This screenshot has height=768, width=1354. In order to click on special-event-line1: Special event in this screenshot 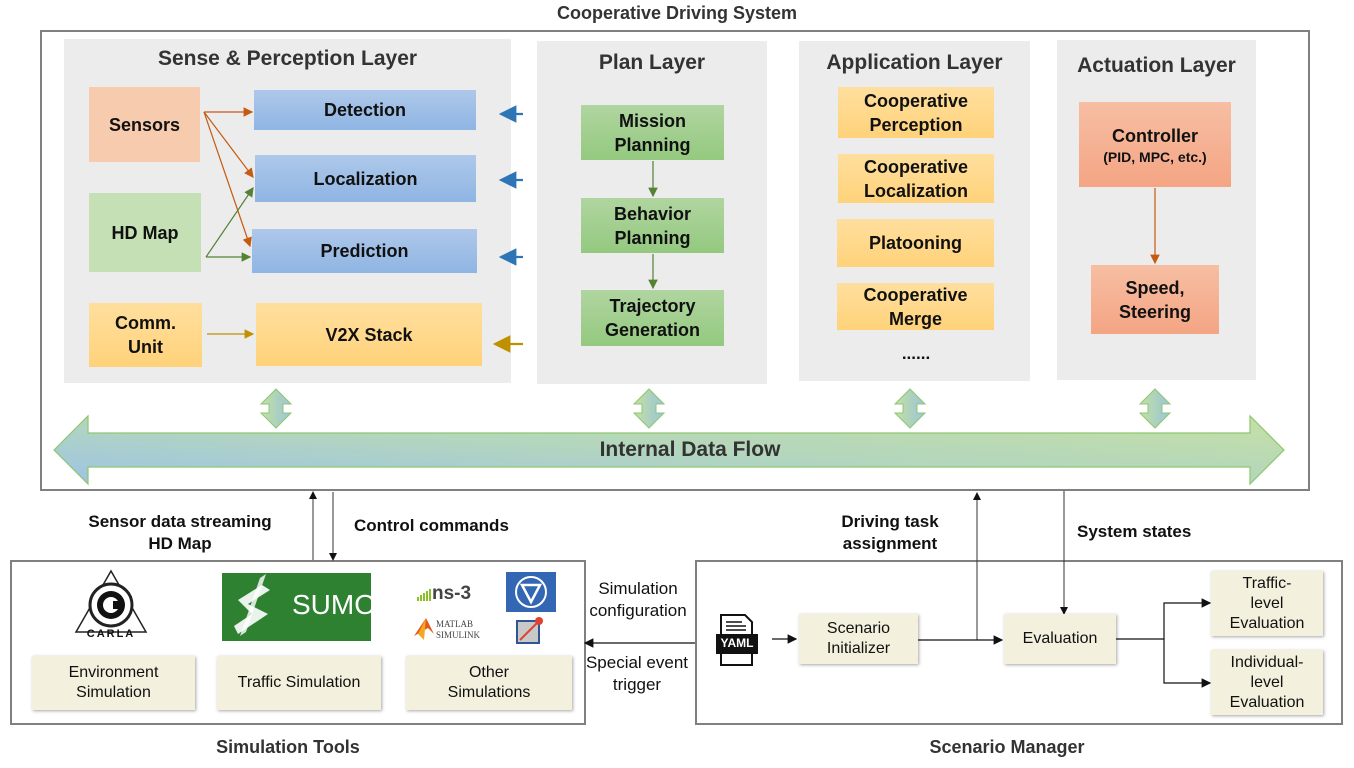, I will do `click(637, 662)`.